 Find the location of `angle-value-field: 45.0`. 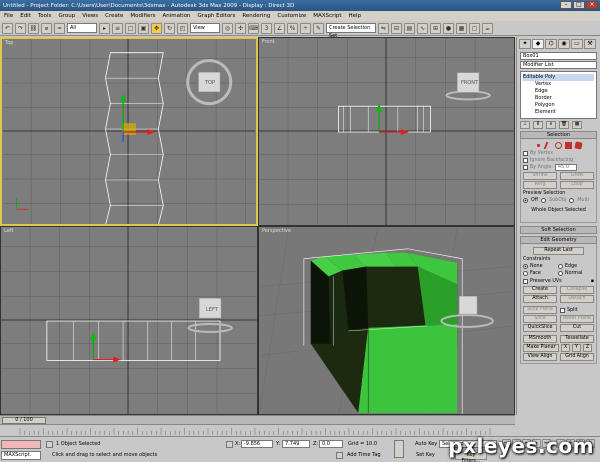

angle-value-field: 45.0 is located at coordinates (565, 167).